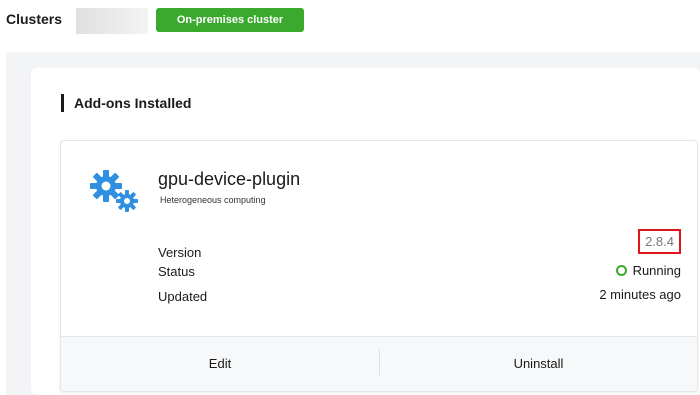 The width and height of the screenshot is (700, 395). What do you see at coordinates (183, 296) in the screenshot?
I see `updated-label: Updated` at bounding box center [183, 296].